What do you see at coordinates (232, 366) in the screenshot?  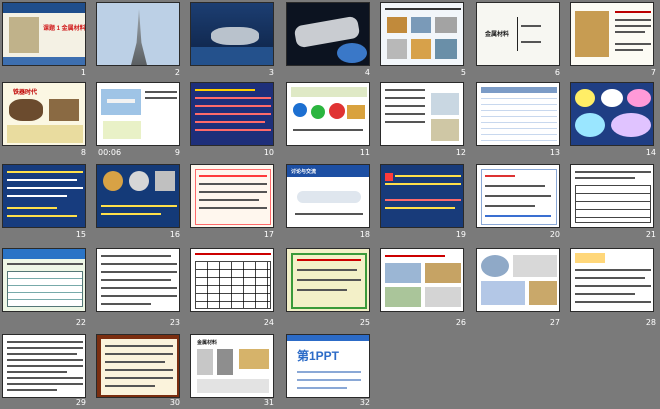 I see `slide-thumbnail-31: 金属材料` at bounding box center [232, 366].